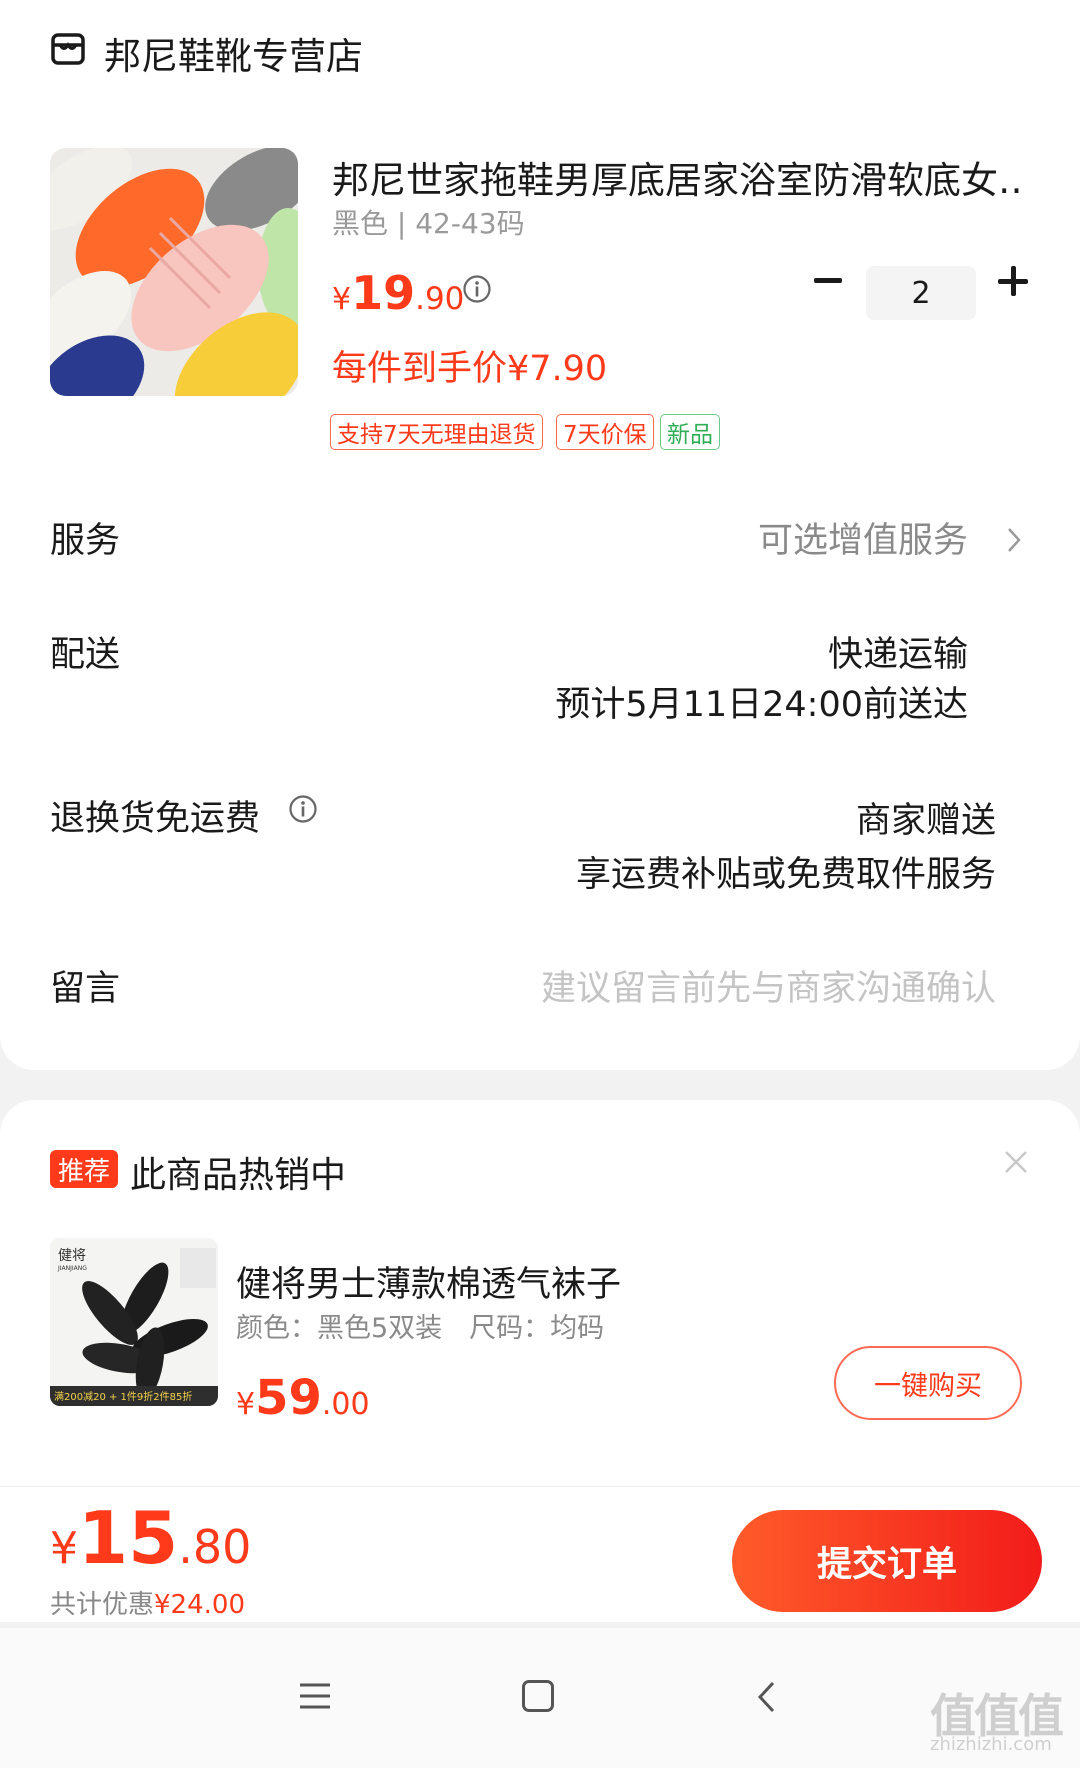 This screenshot has height=1768, width=1080. I want to click on product-spec: 黑色 | 42-43码, so click(428, 222).